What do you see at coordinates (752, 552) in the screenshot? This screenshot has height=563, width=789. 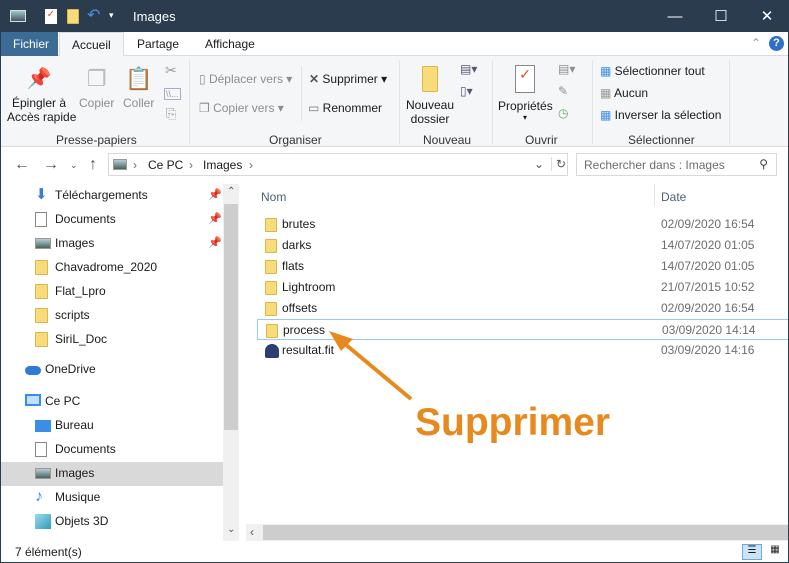 I see `details-view-button: ☰` at bounding box center [752, 552].